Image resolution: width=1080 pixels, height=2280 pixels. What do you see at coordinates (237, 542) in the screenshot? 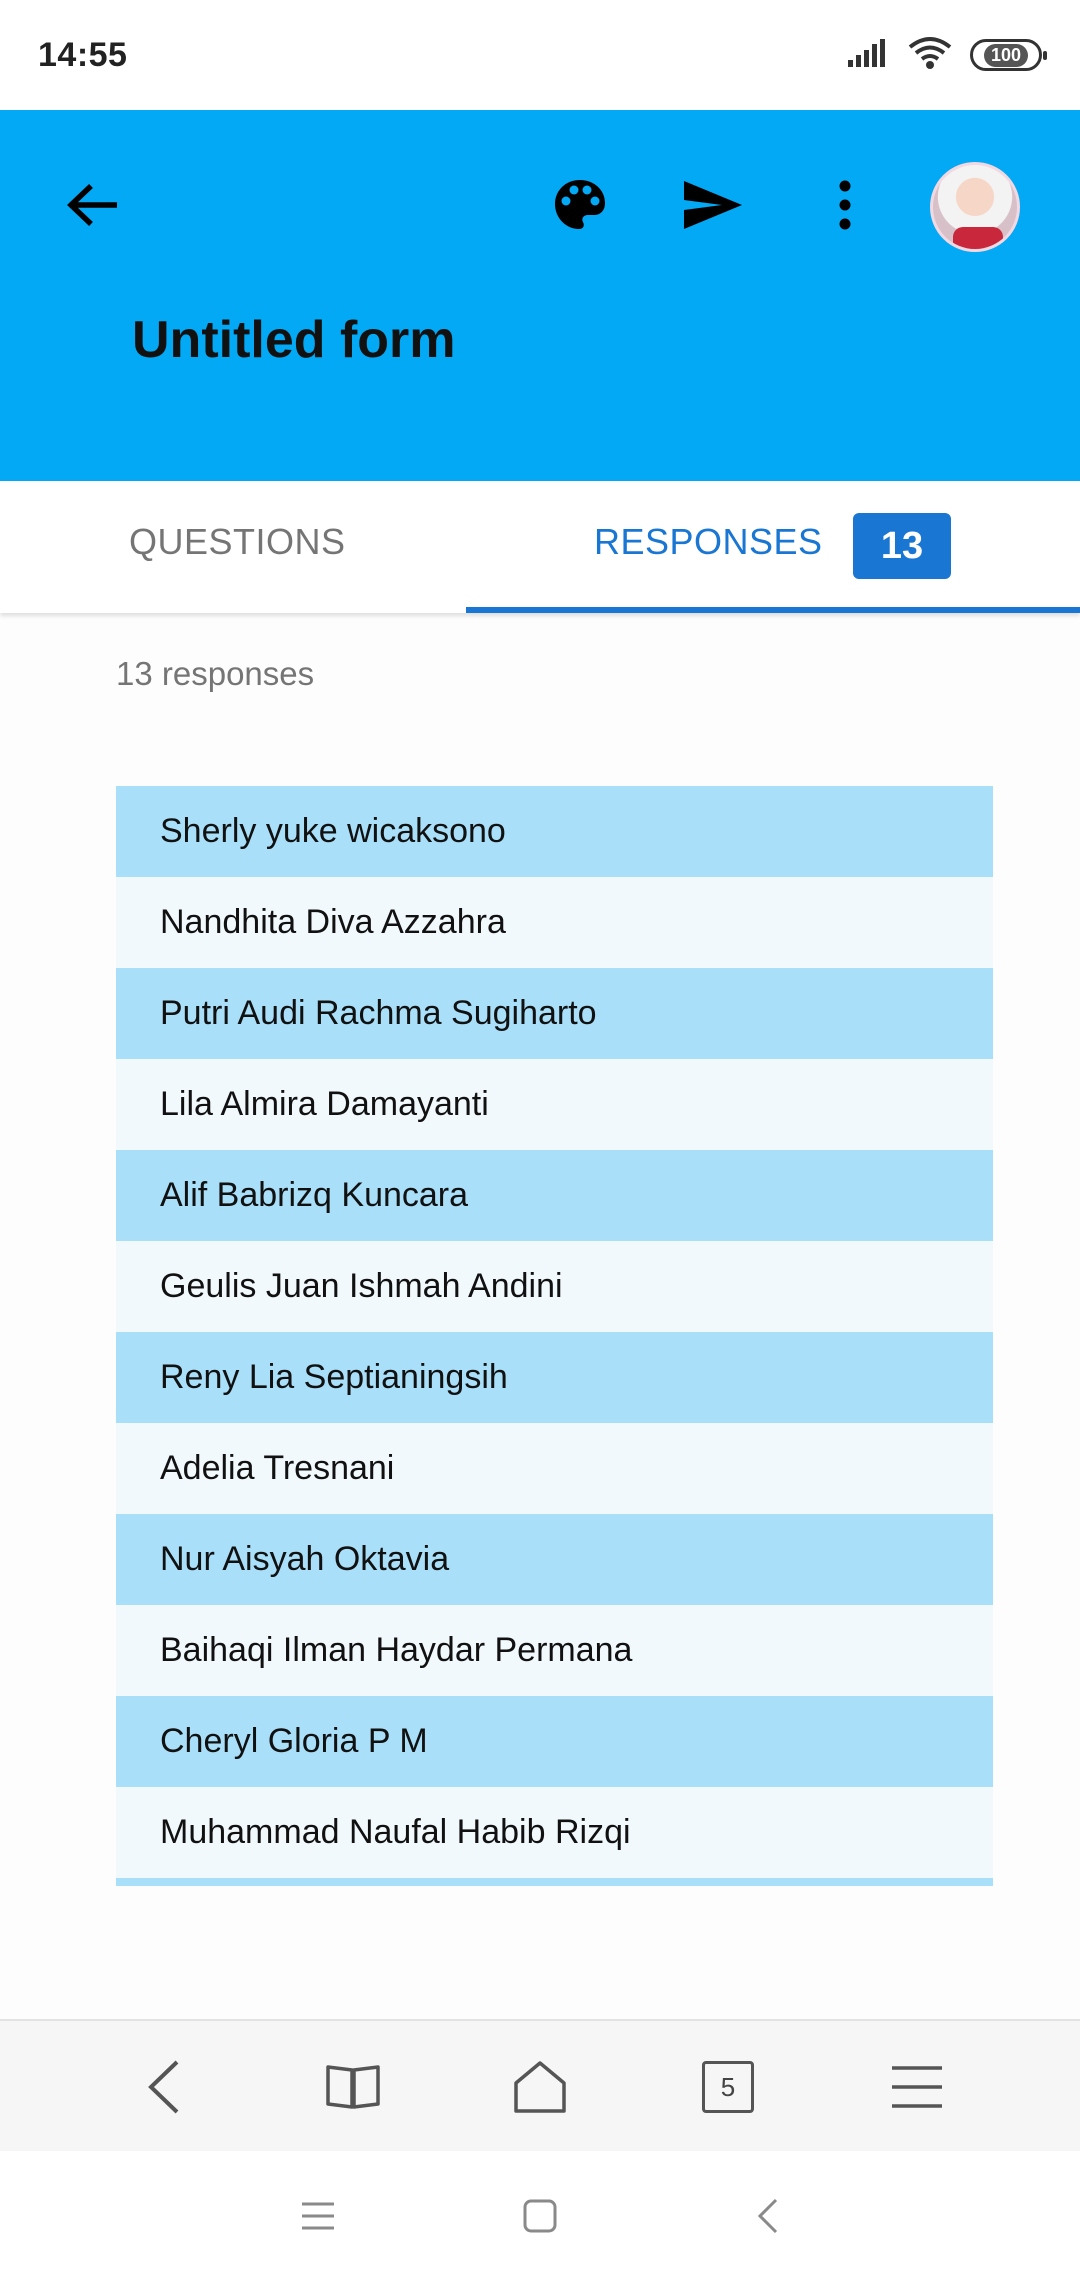
I see `tab-questions: QUESTIONS` at bounding box center [237, 542].